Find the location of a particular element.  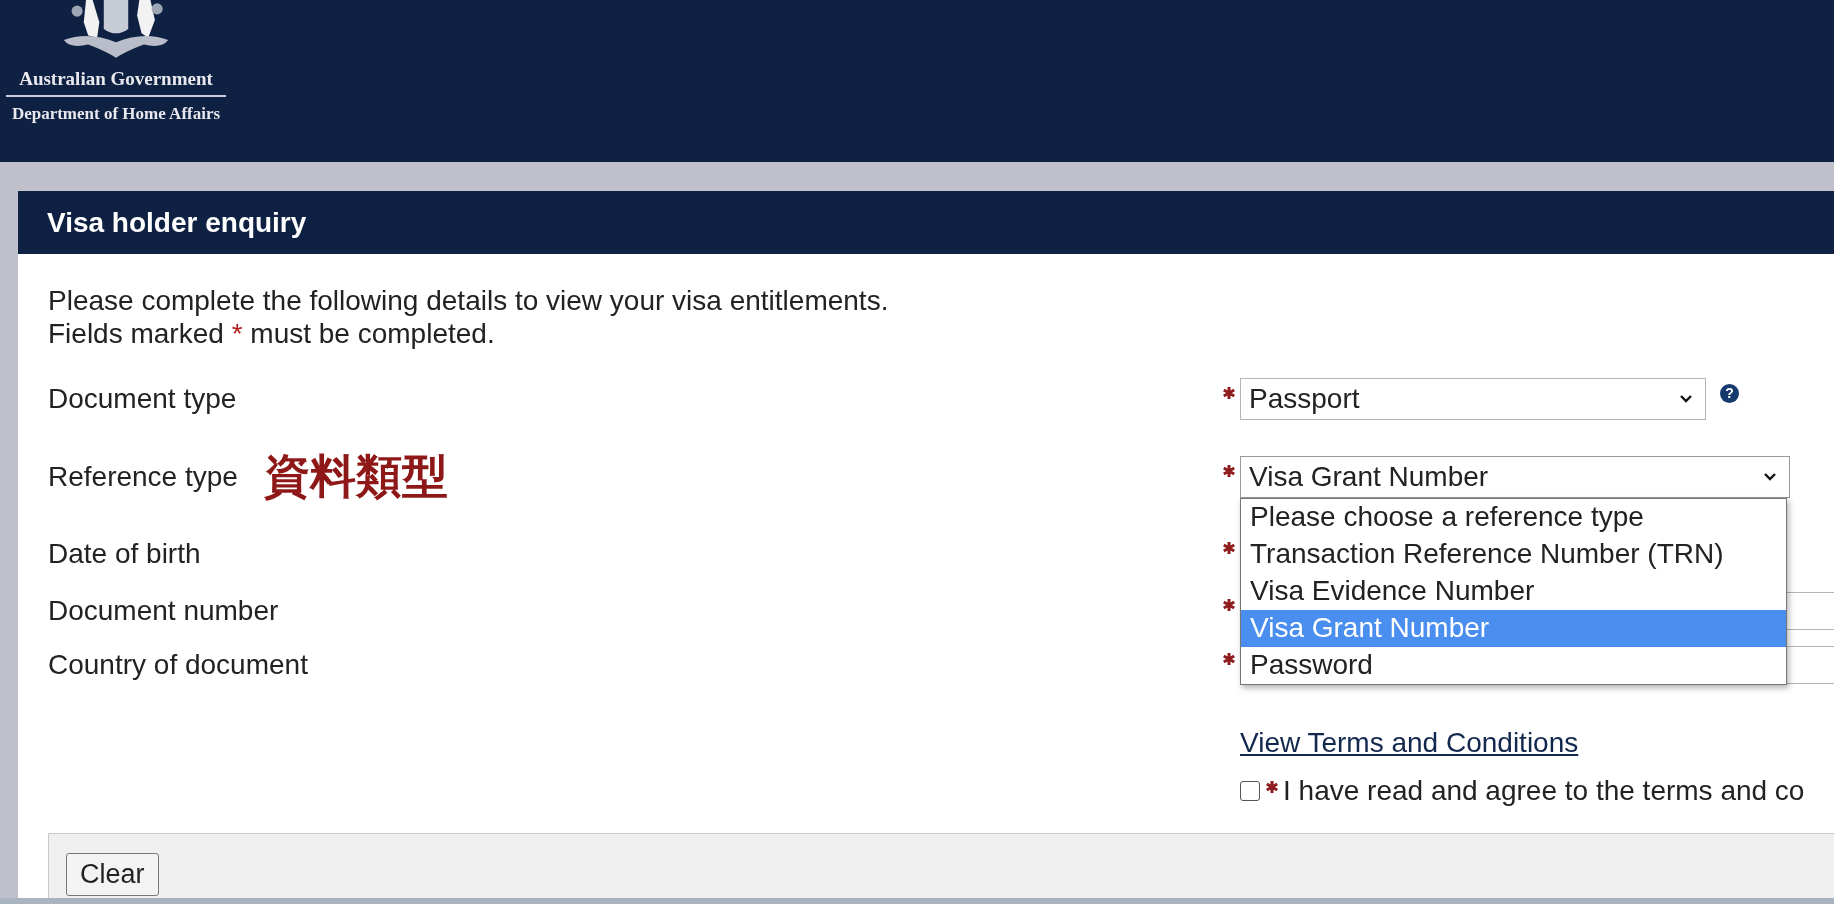

intro-text: Please complete the following details to view your visa entitlements. is located at coordinates (469, 301).